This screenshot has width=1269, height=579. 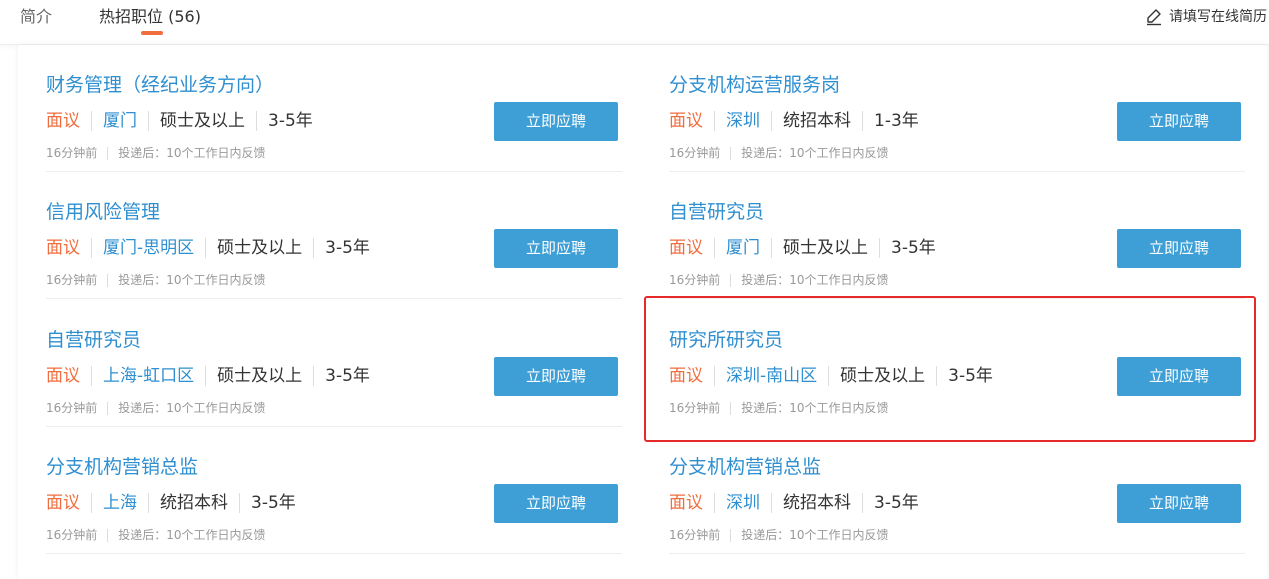 What do you see at coordinates (726, 340) in the screenshot?
I see `job-title: 研究所研究员` at bounding box center [726, 340].